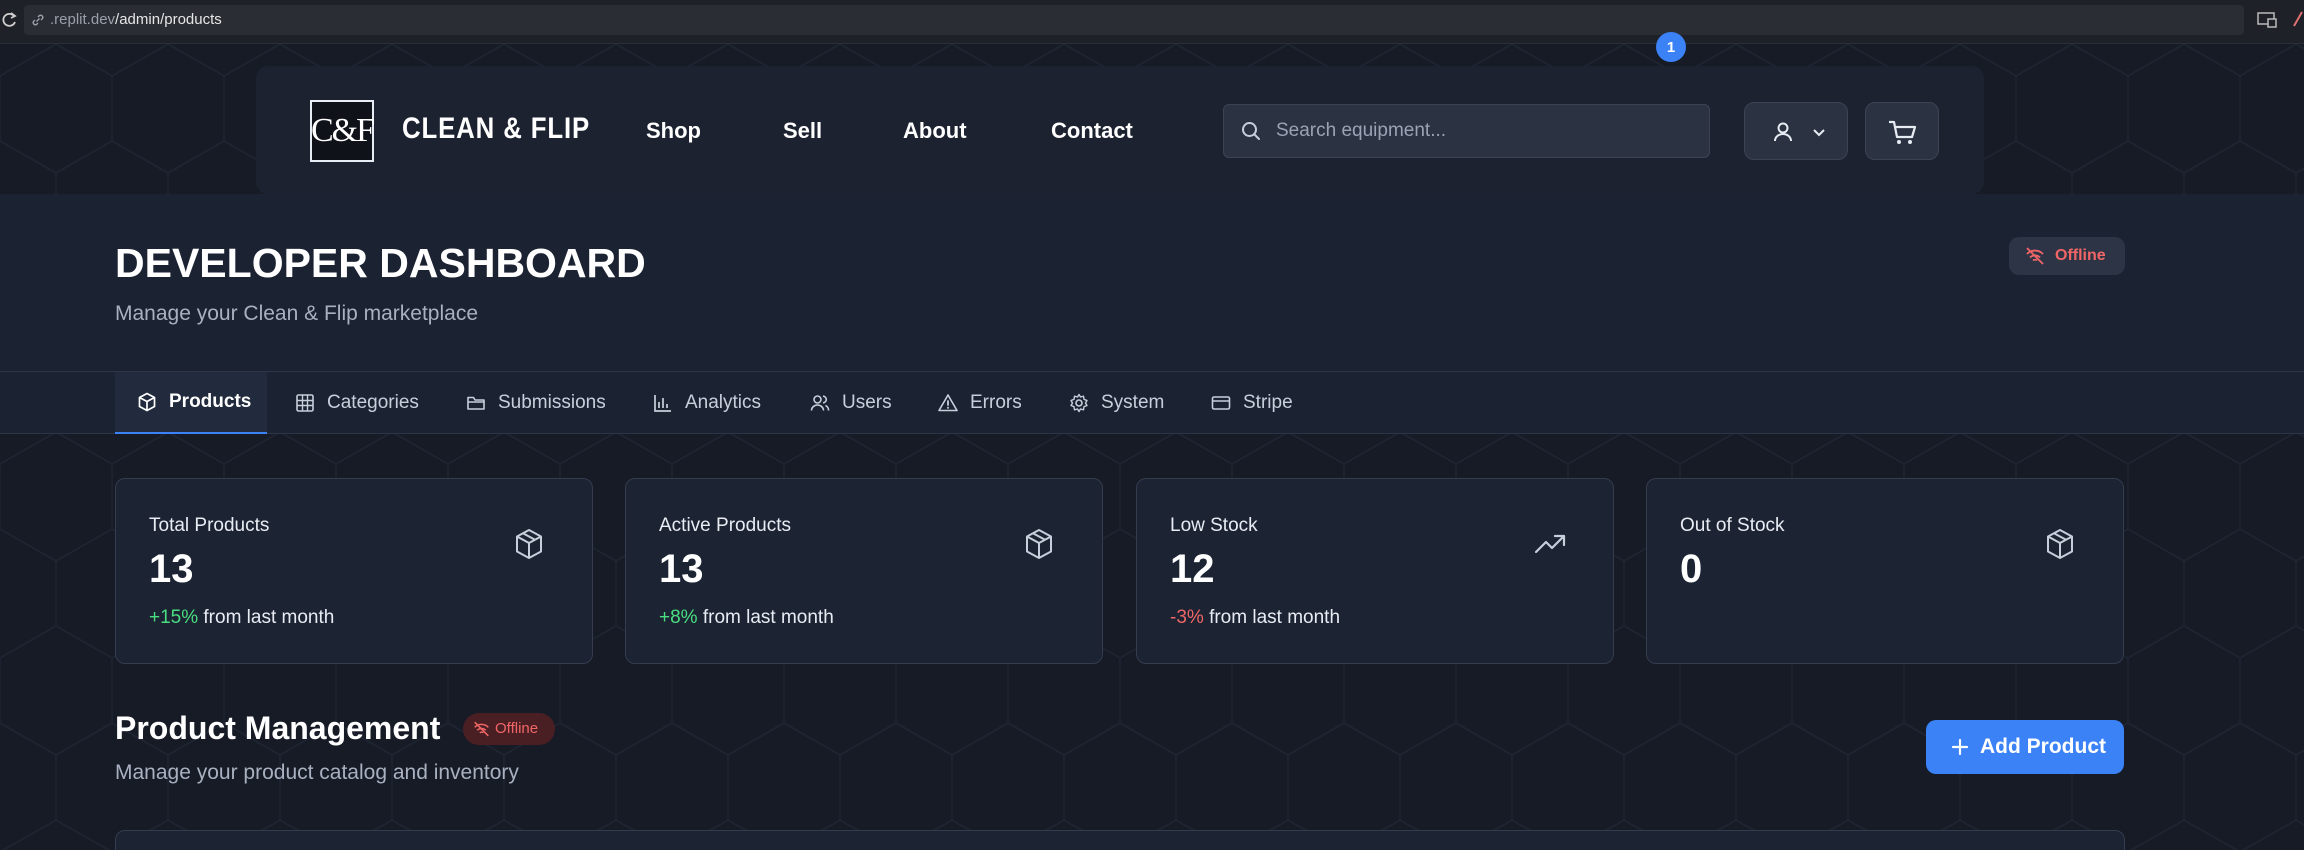  I want to click on logo: C&F, so click(342, 131).